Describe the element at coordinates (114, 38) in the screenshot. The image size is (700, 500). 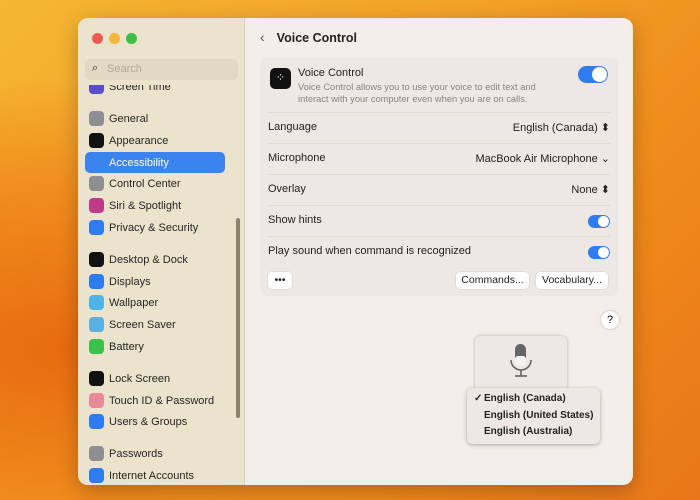
I see `minimize-button` at that location.